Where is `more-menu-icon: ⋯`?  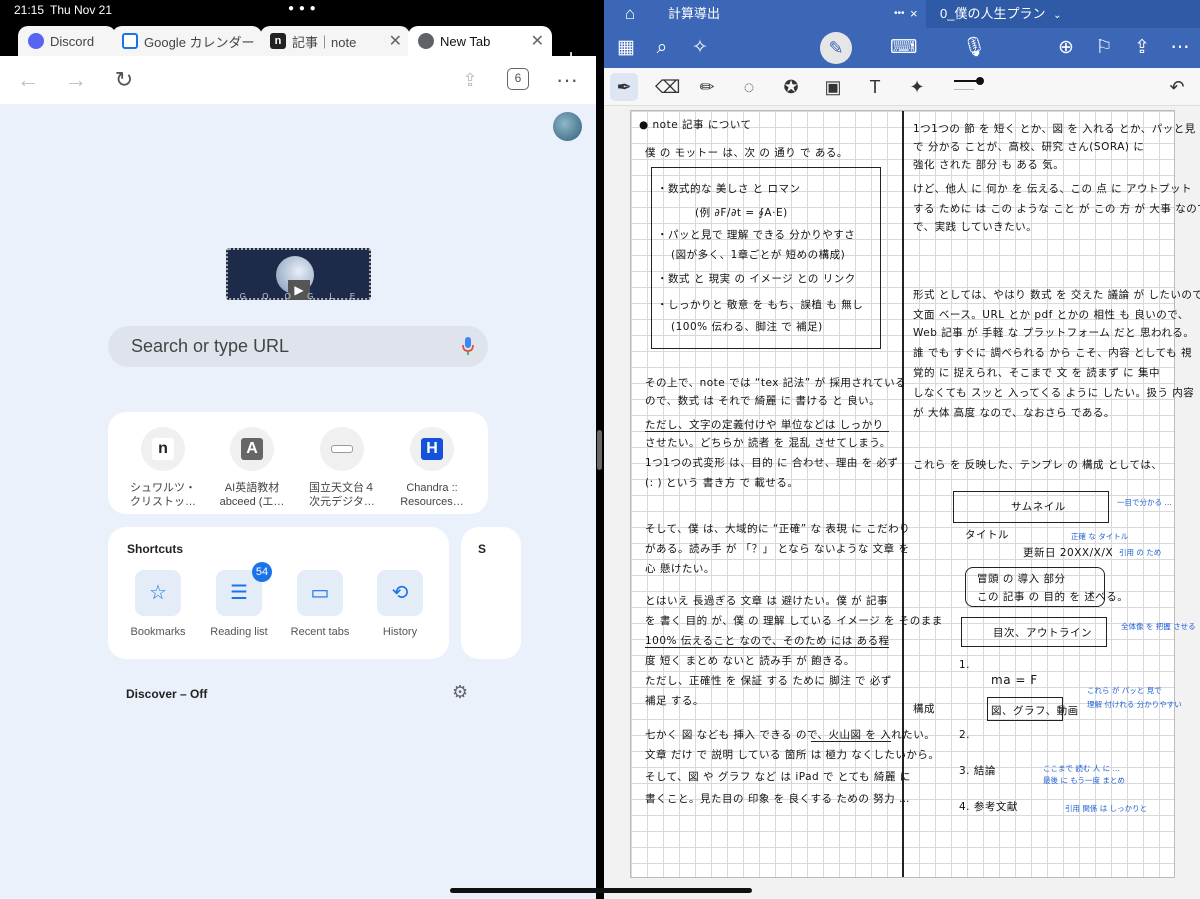 more-menu-icon: ⋯ is located at coordinates (1180, 48).